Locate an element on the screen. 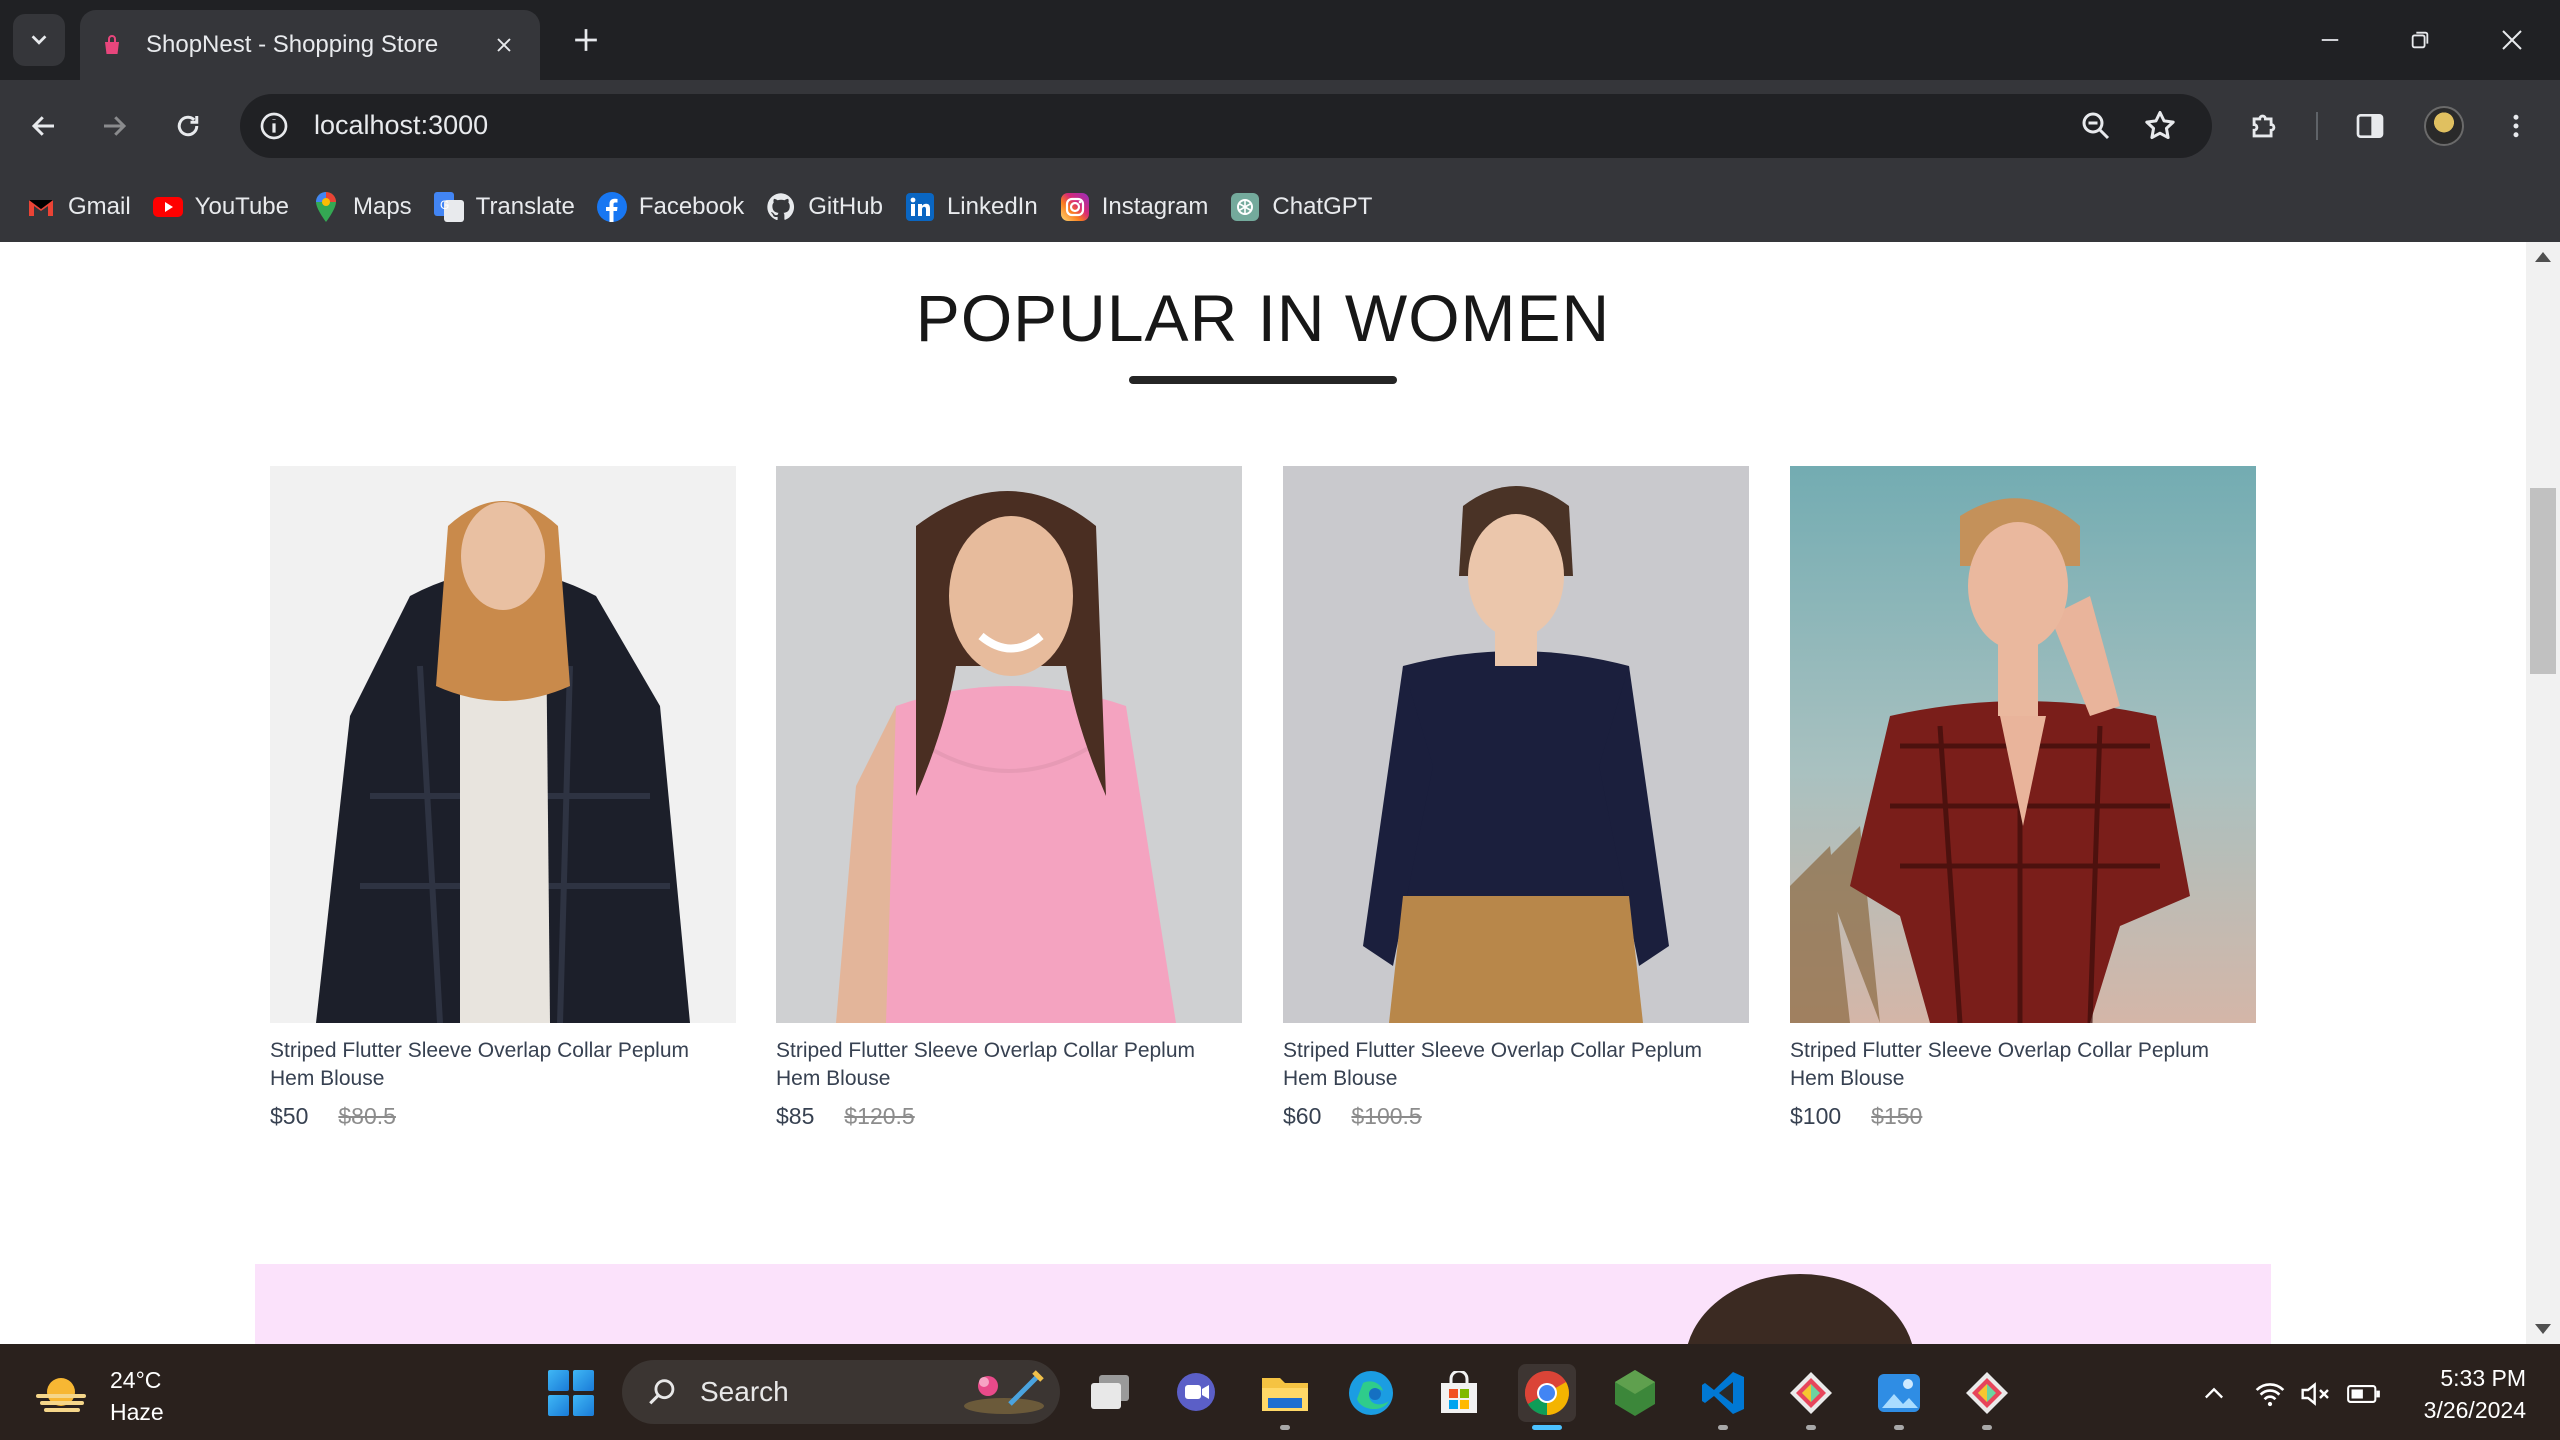  scroll-down-arrow-icon is located at coordinates (2543, 1329).